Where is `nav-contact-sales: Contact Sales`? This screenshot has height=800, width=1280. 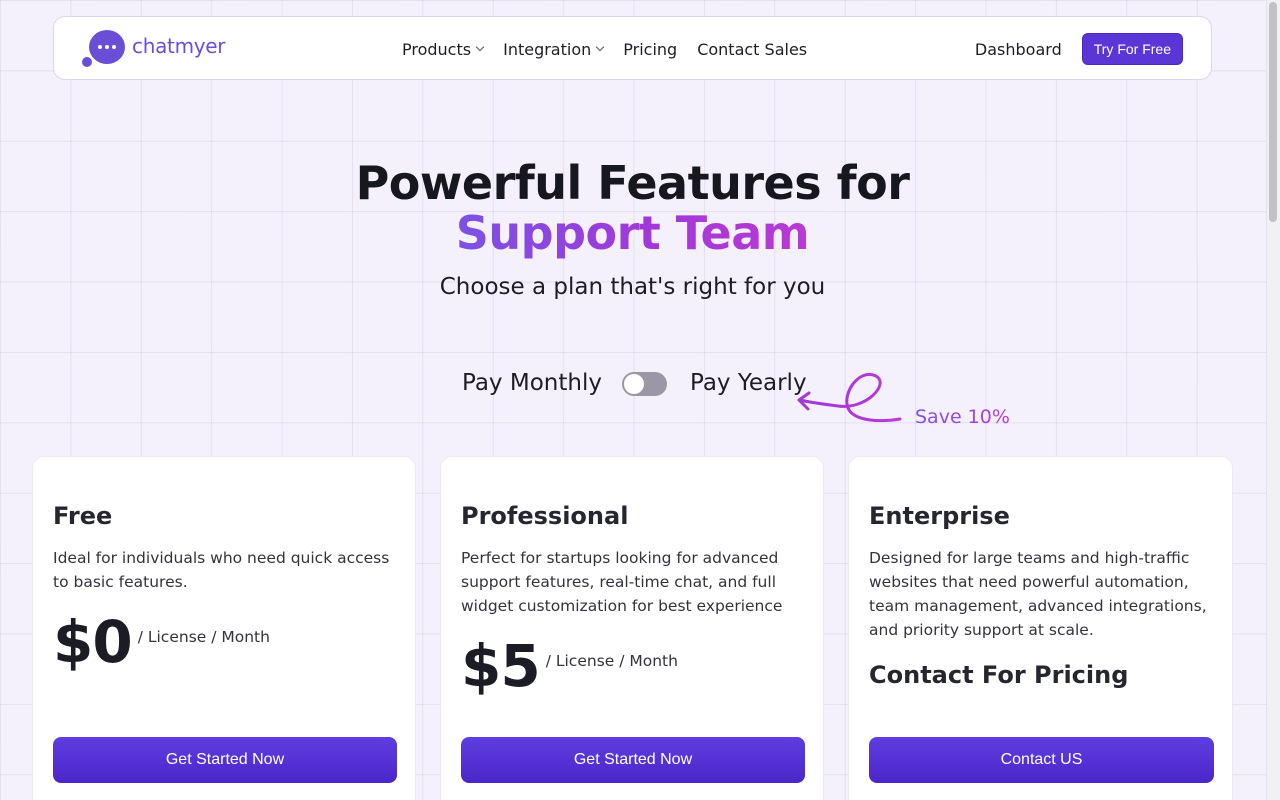
nav-contact-sales: Contact Sales is located at coordinates (752, 49).